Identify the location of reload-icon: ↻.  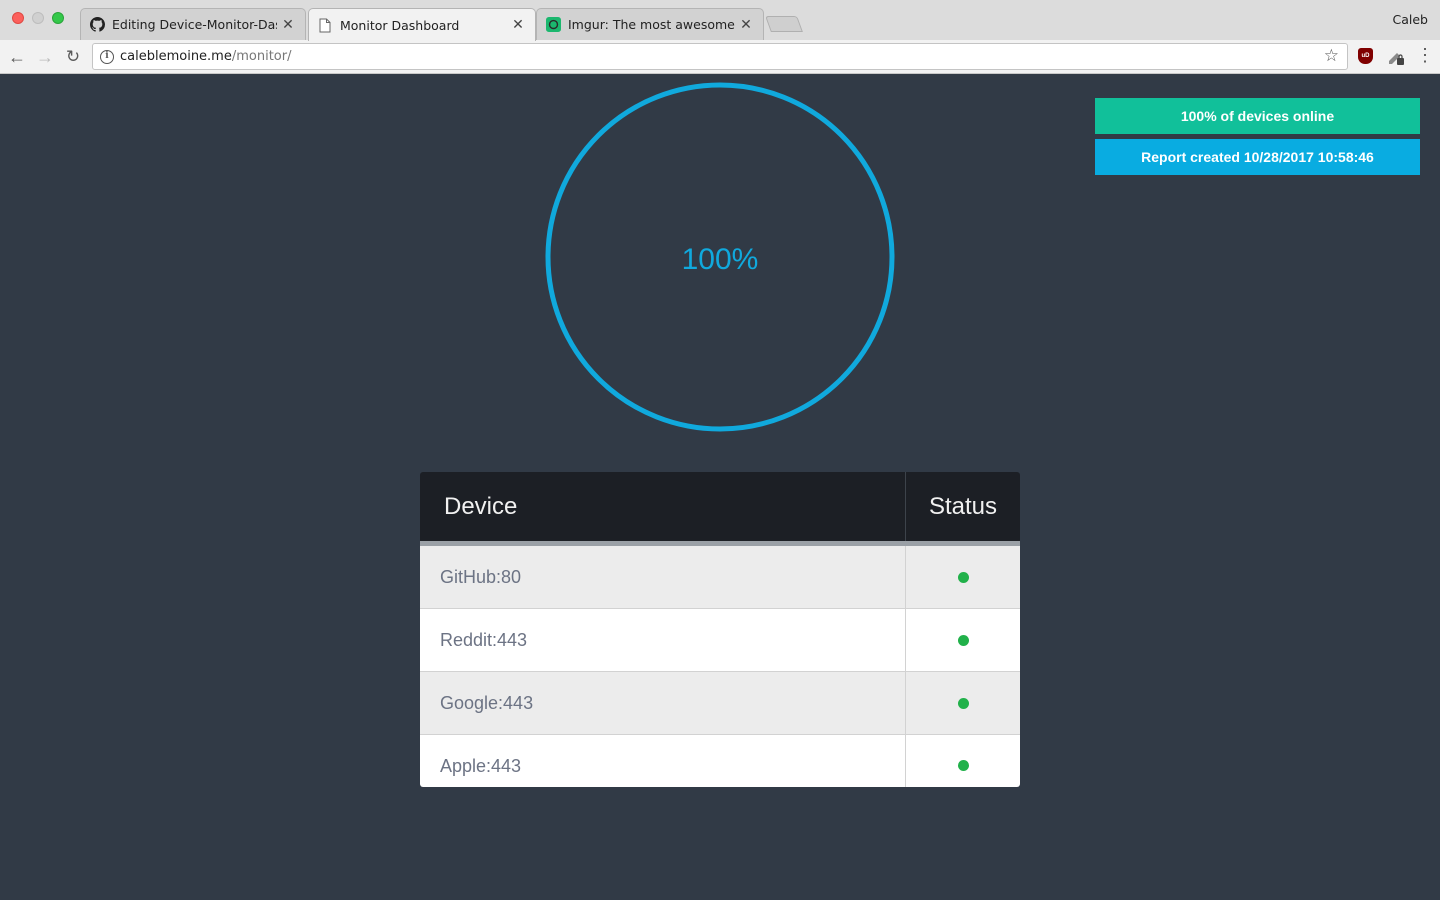
(73, 57).